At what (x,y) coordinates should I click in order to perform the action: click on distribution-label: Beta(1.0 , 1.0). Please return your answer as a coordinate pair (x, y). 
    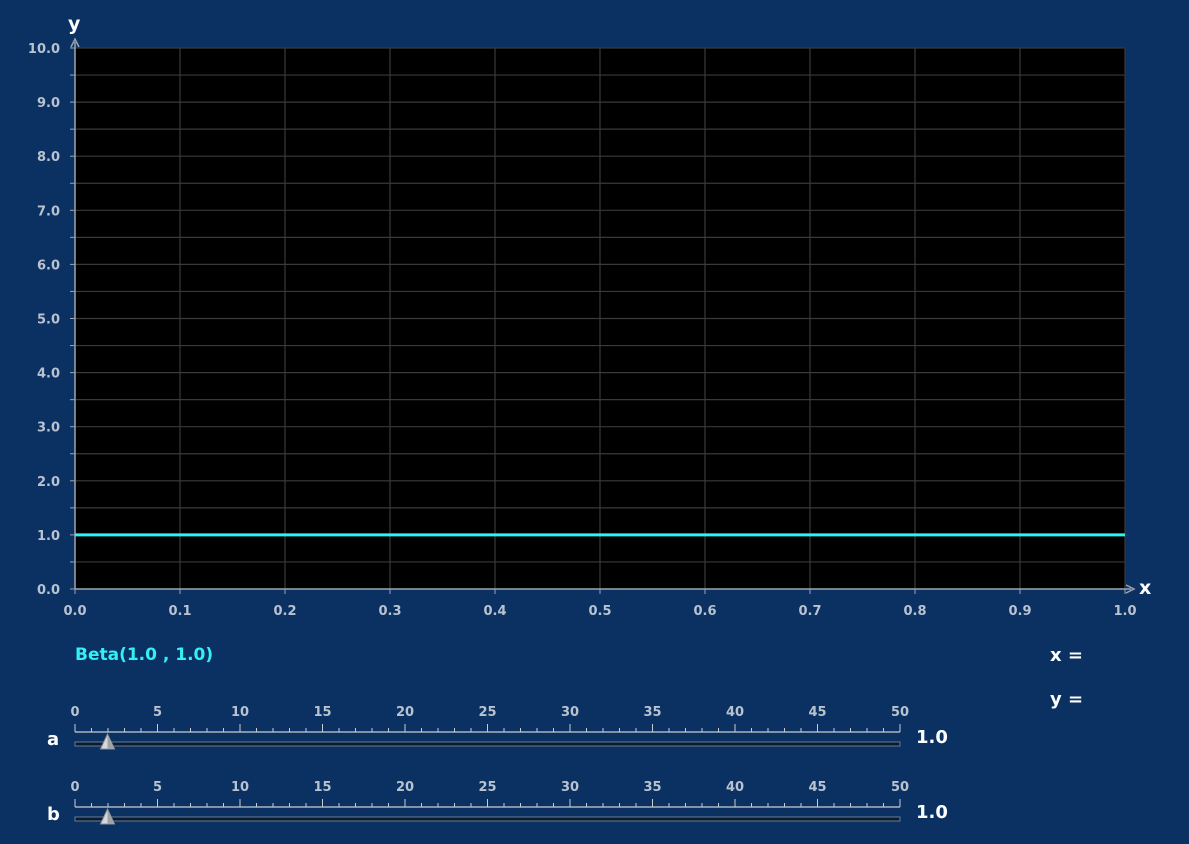
    Looking at the image, I should click on (144, 655).